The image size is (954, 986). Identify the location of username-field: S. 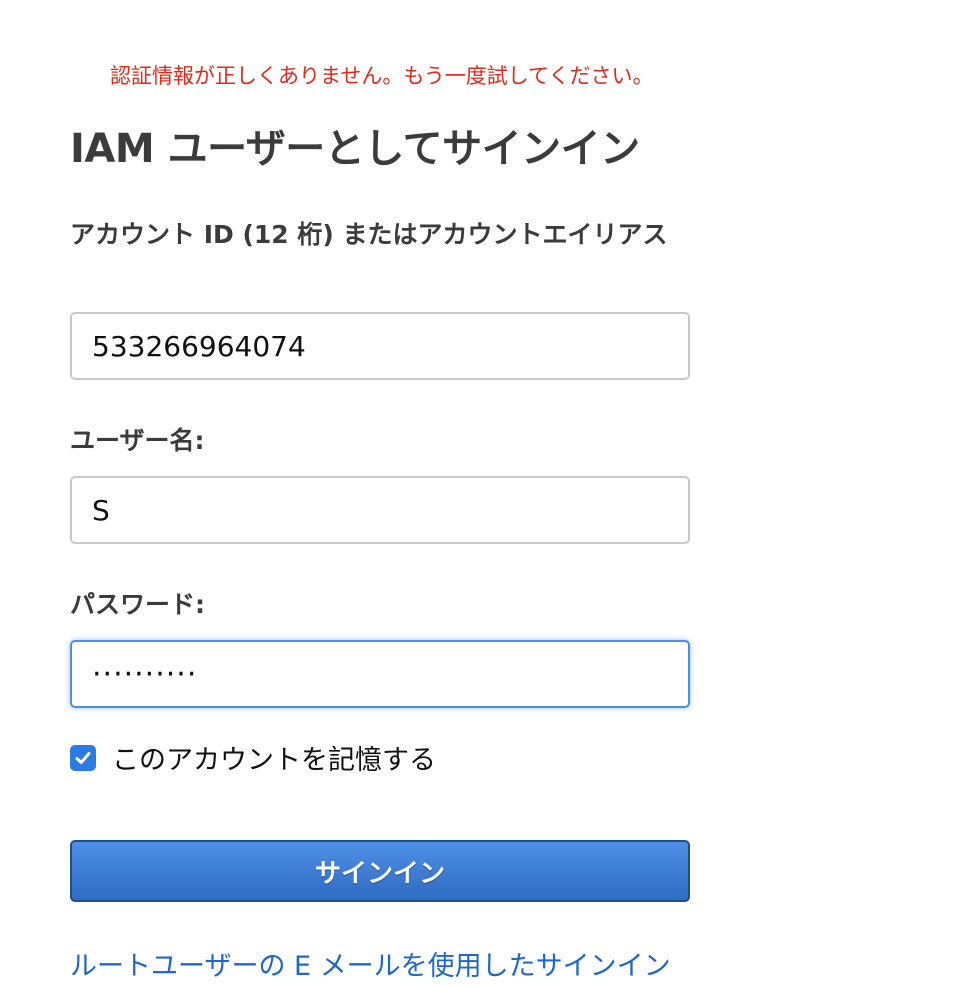
(380, 510).